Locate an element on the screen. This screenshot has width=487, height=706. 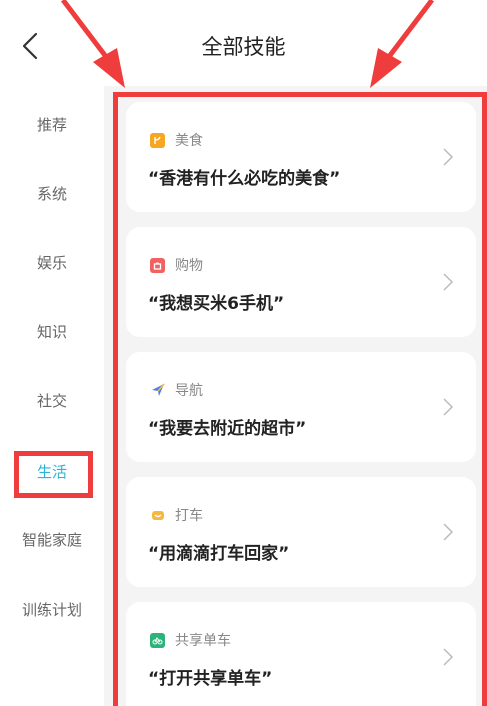
card-category-row: 共享单车 is located at coordinates (190, 640).